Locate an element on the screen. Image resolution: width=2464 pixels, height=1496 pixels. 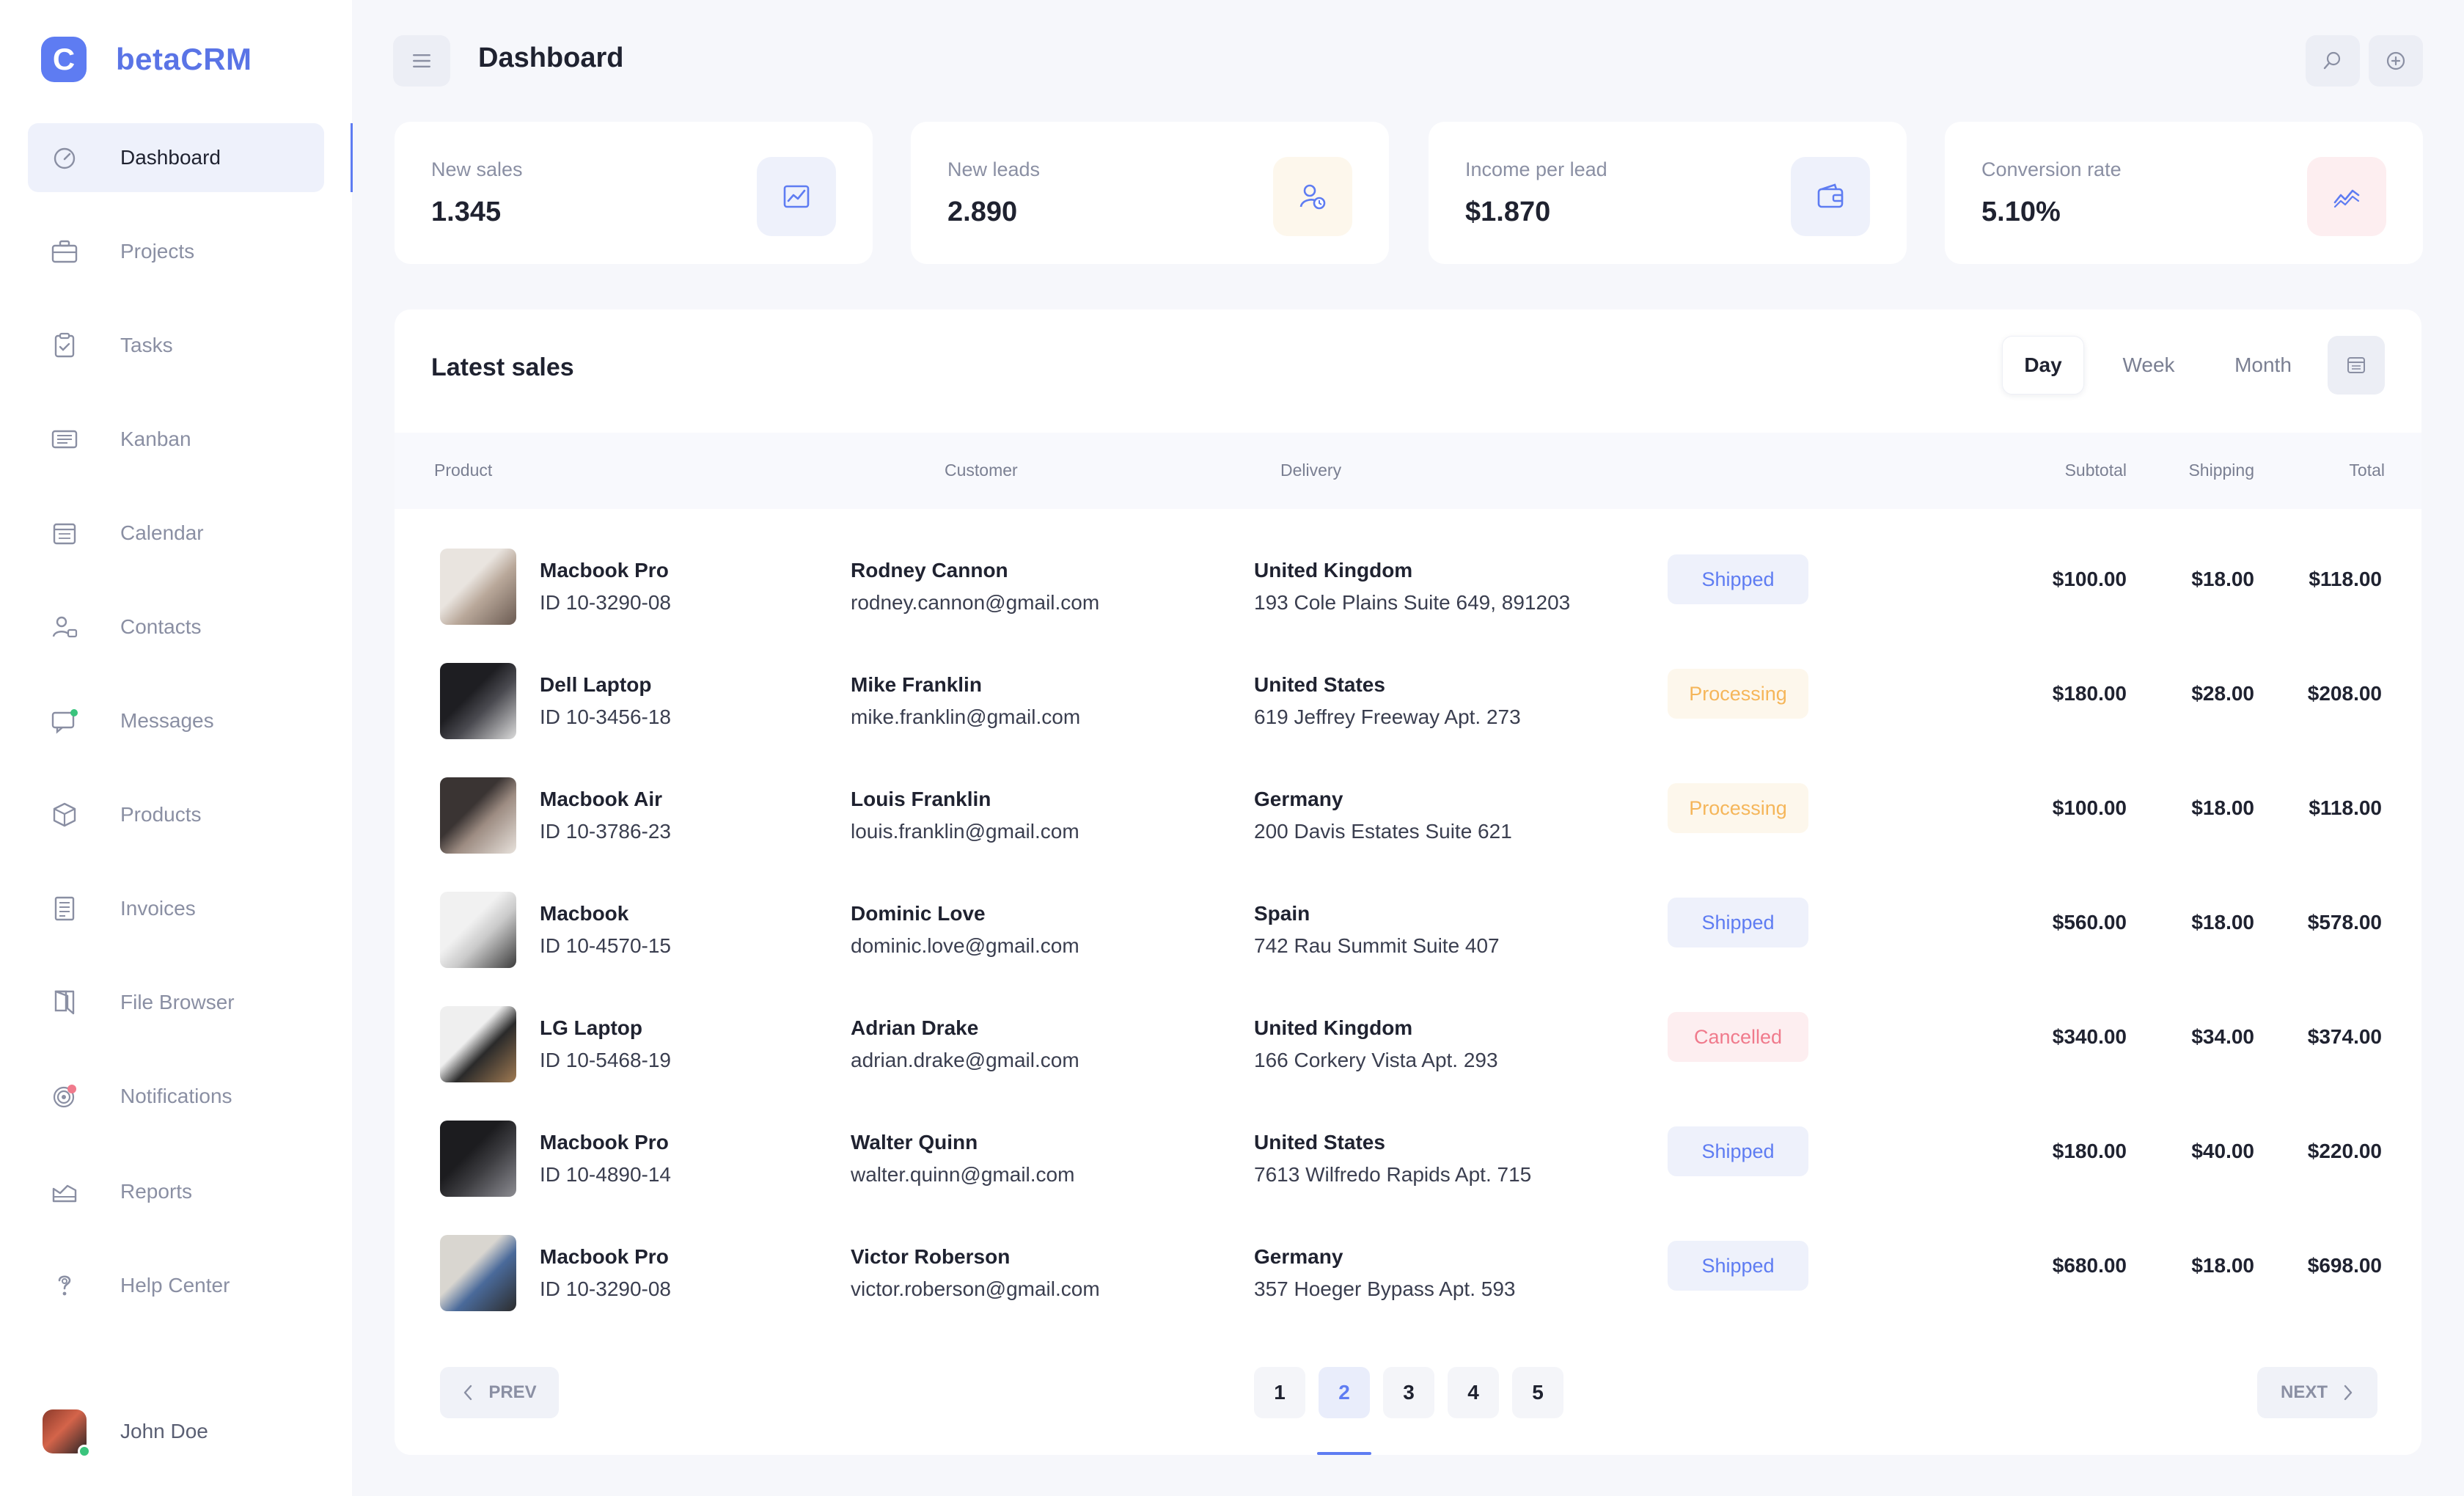
customer-name: Victor Roberson is located at coordinates (930, 1257).